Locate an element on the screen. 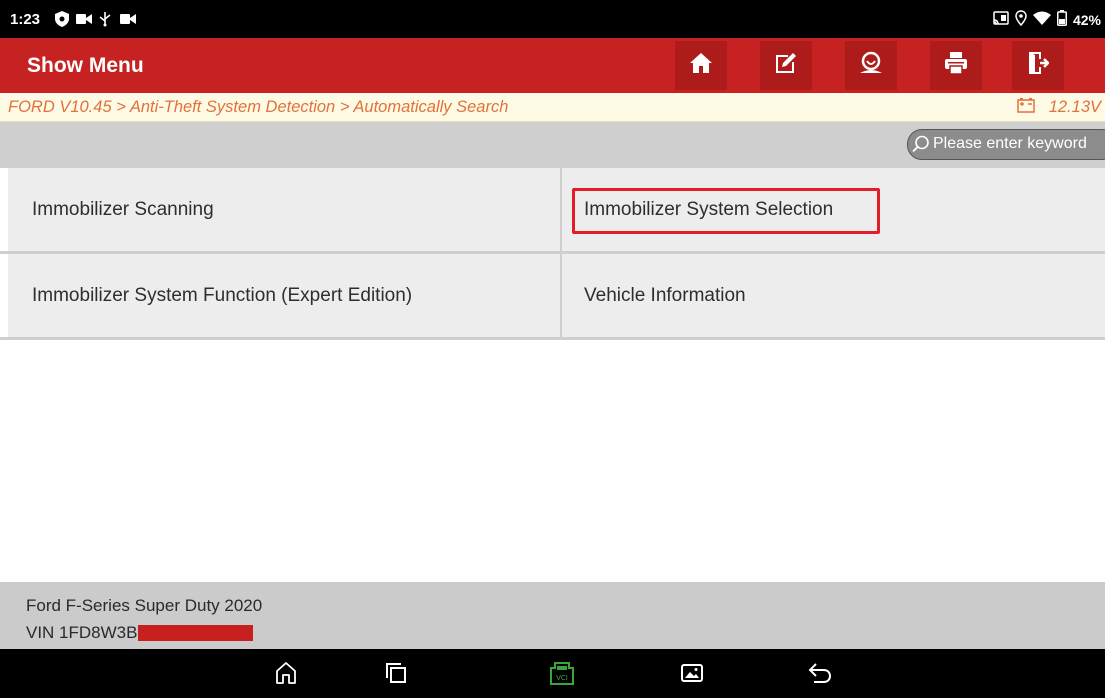 This screenshot has height=698, width=1105. search-input is located at coordinates (1019, 144).